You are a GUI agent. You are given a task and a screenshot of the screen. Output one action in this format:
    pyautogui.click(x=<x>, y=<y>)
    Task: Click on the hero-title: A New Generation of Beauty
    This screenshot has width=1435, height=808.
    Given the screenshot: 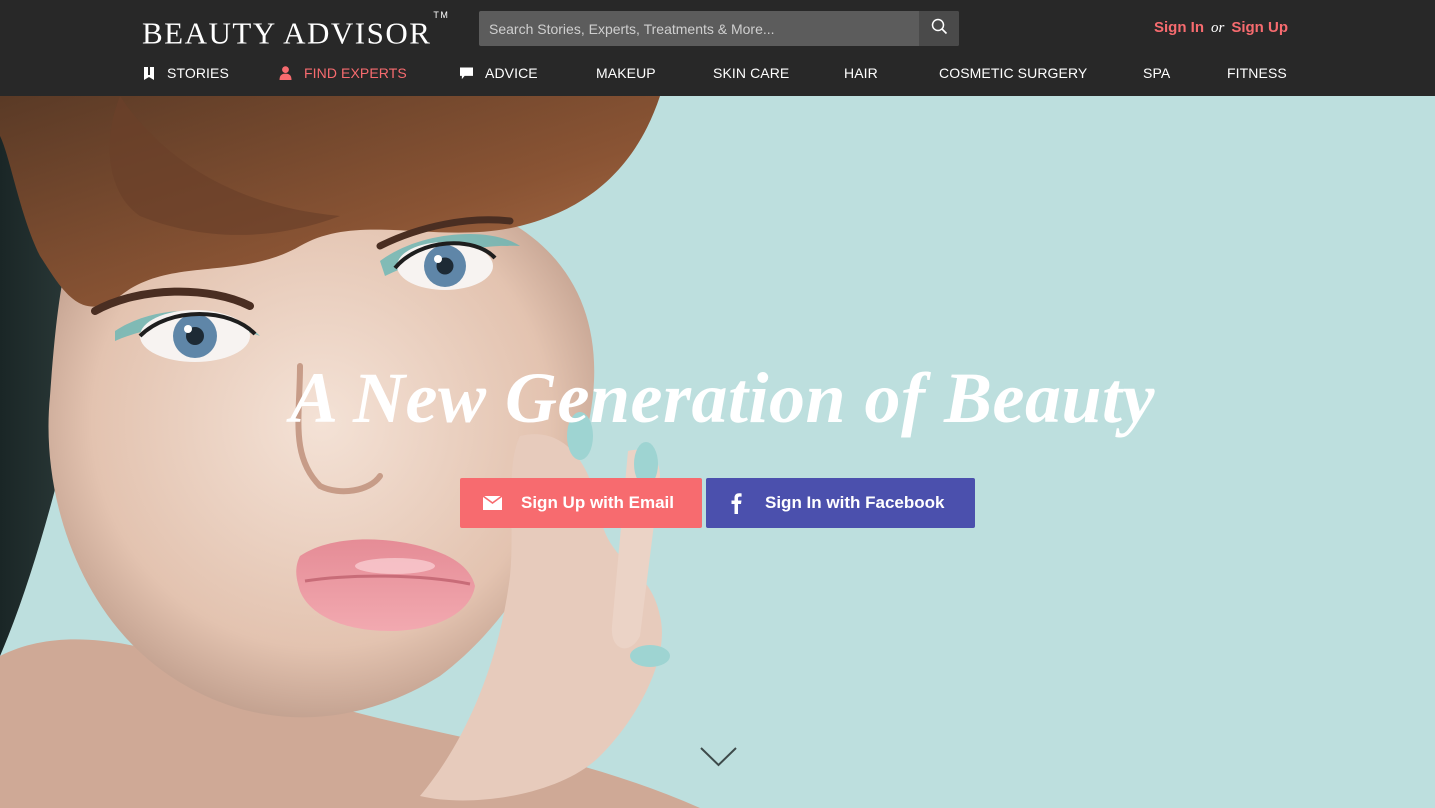 What is the action you would take?
    pyautogui.click(x=722, y=398)
    